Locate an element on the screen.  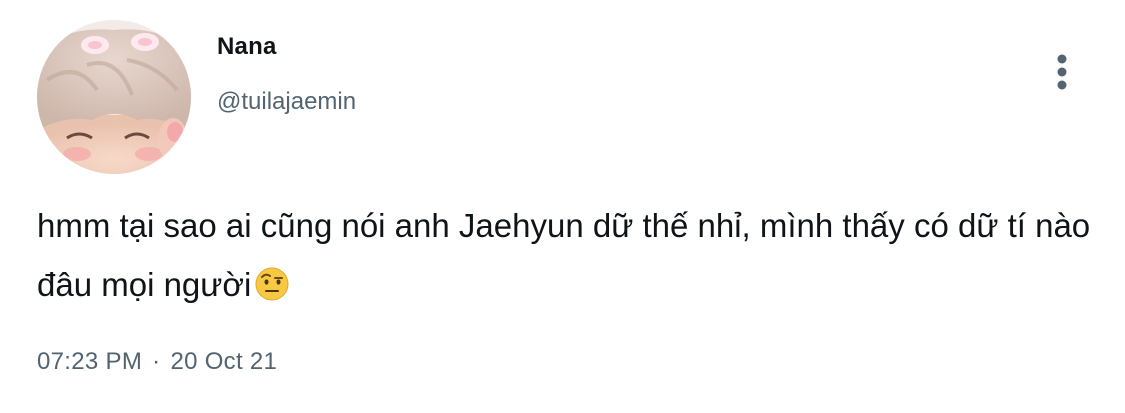
author-display-name: Nana is located at coordinates (247, 47).